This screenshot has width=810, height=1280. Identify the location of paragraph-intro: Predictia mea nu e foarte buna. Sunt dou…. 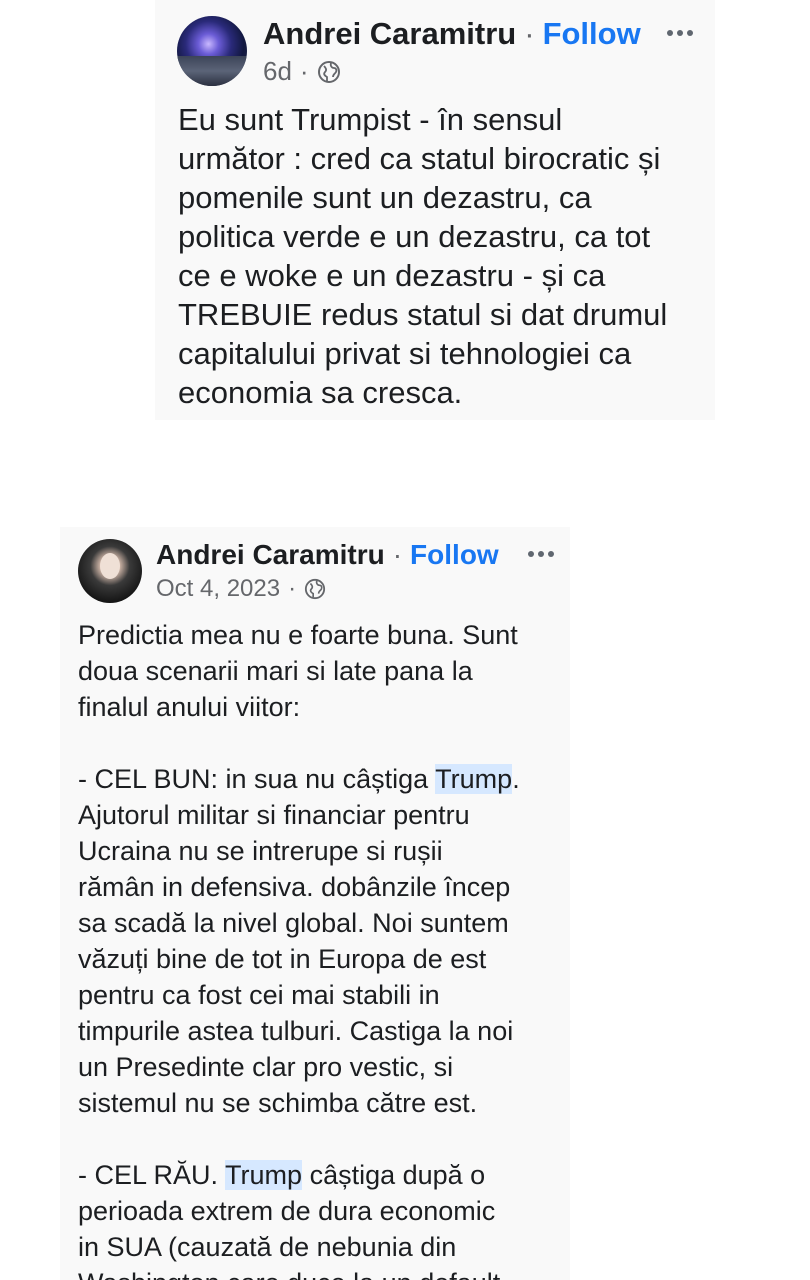
(298, 671).